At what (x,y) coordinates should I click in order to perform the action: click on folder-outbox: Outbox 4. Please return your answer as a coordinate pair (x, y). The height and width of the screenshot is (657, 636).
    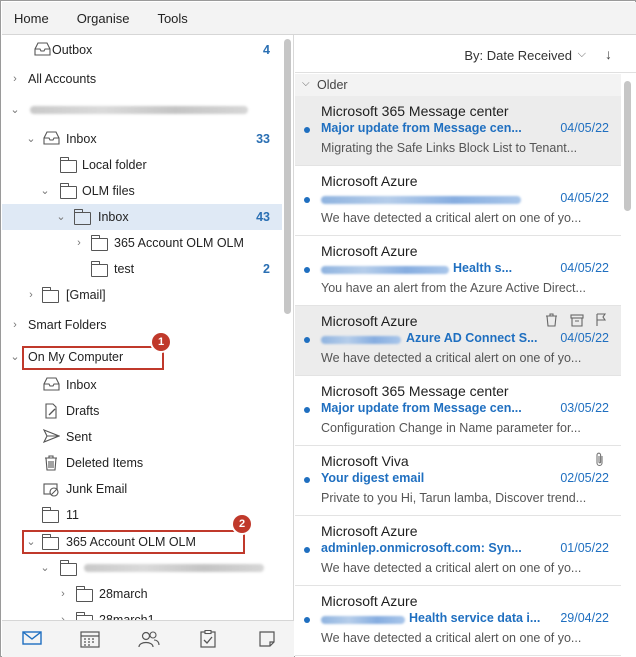
    Looking at the image, I should click on (142, 50).